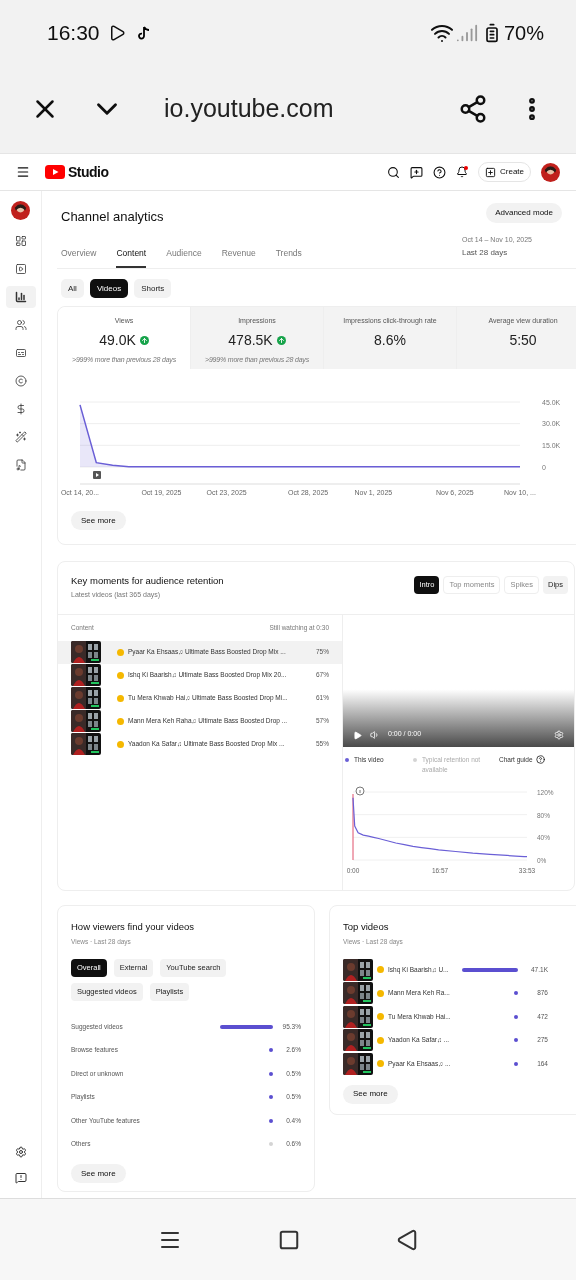 This screenshot has width=576, height=1280. What do you see at coordinates (72, 288) in the screenshot?
I see `filter-chip: All` at bounding box center [72, 288].